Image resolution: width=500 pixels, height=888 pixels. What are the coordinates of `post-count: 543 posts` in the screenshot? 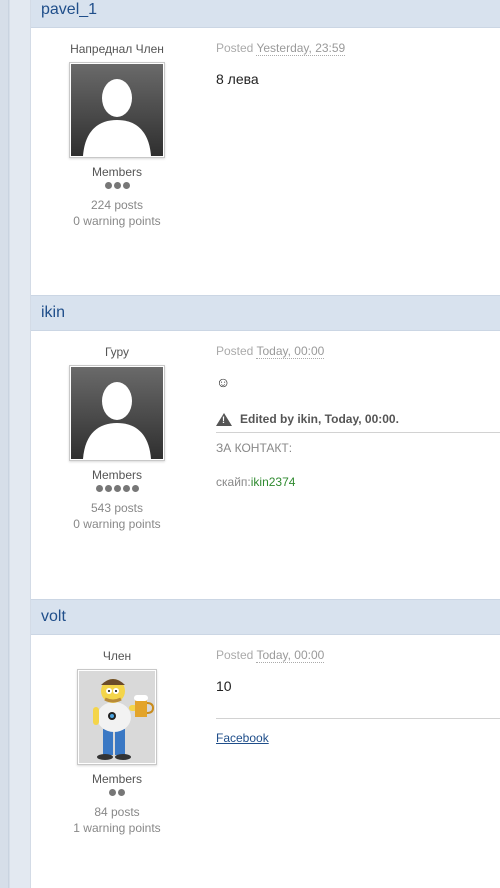 It's located at (117, 508).